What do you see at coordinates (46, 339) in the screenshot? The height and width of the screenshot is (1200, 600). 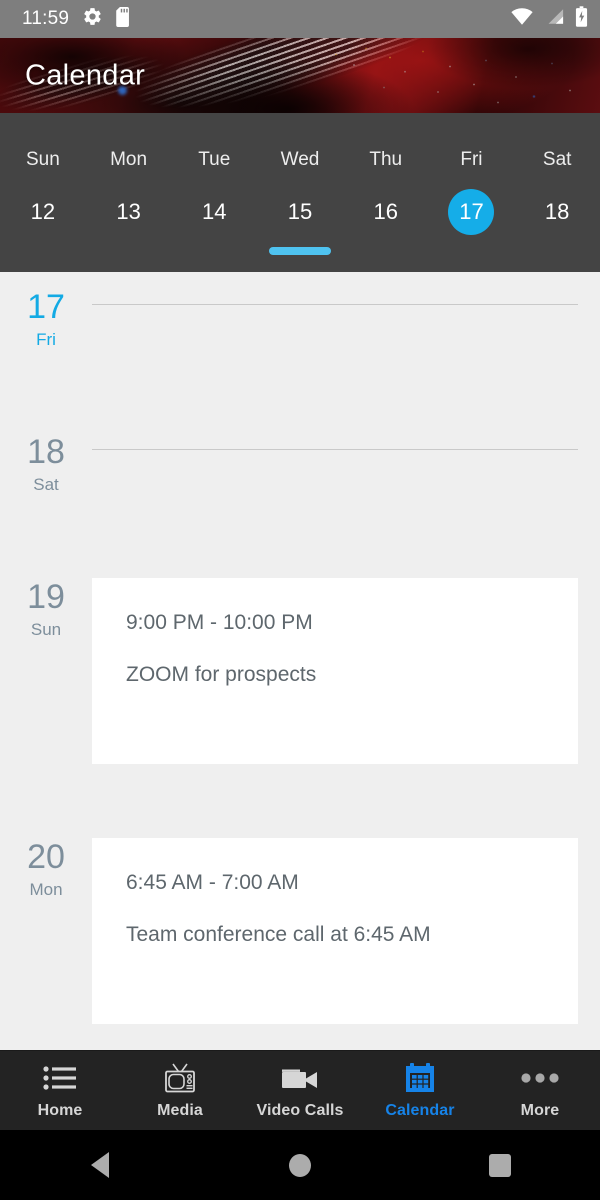 I see `agenda-day-weekday: Fri` at bounding box center [46, 339].